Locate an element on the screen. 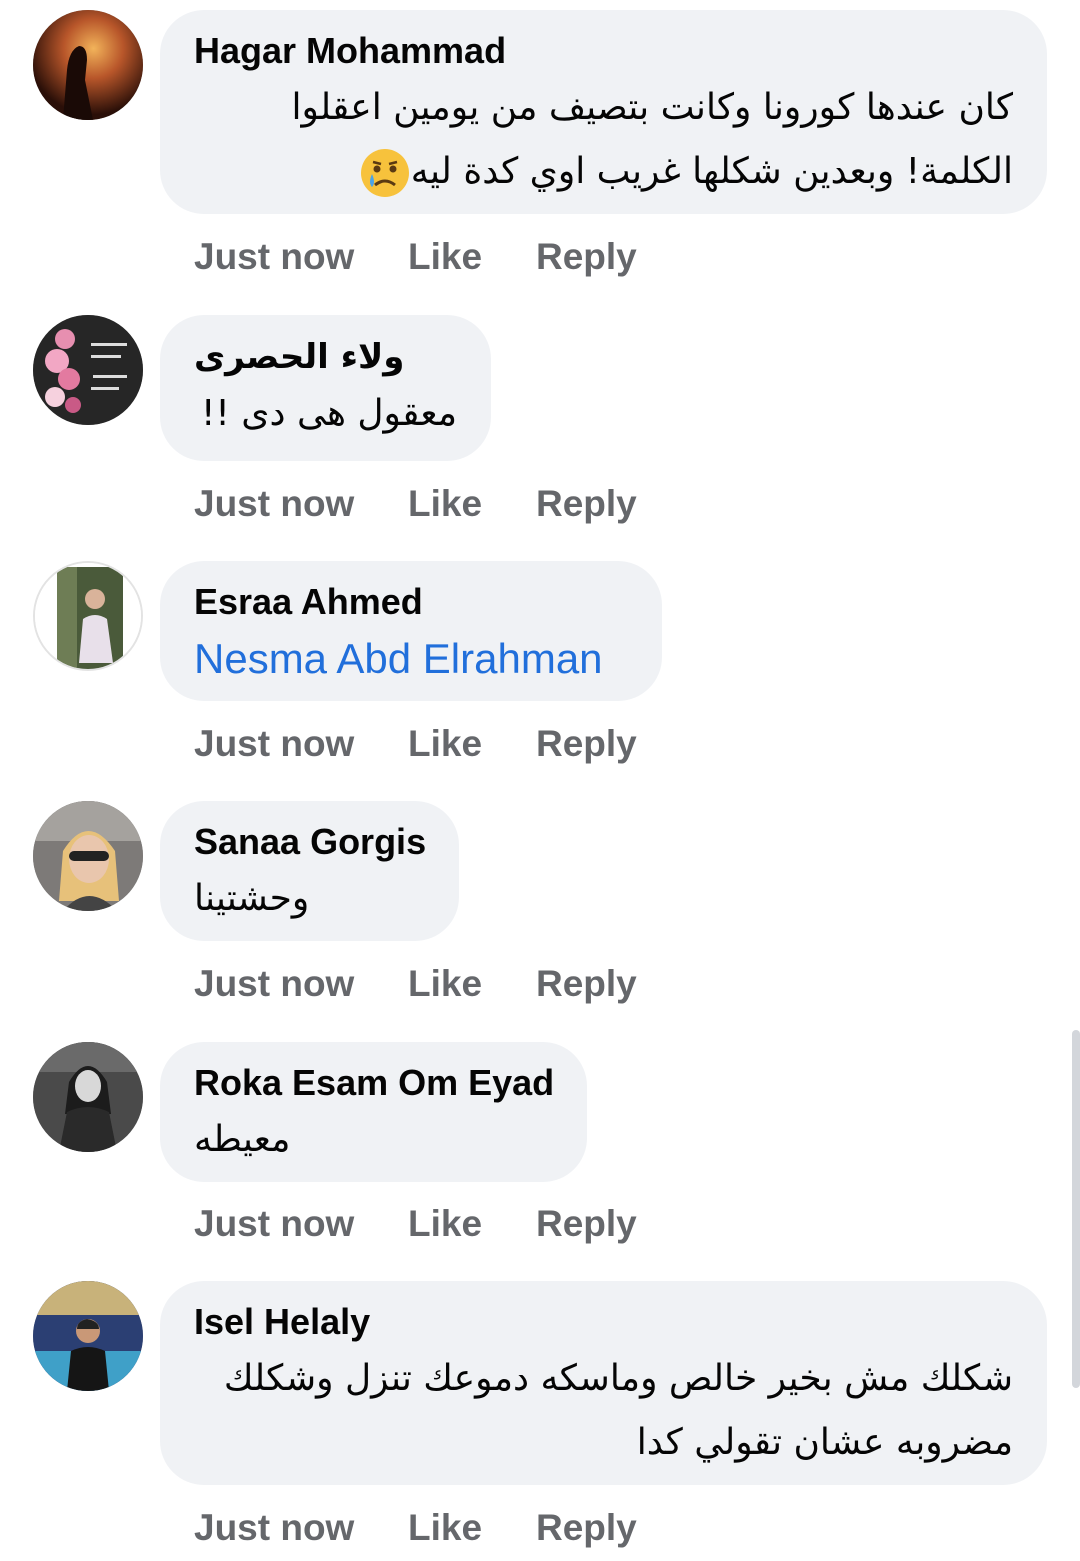  avatar-image-girl-bw is located at coordinates (88, 1097).